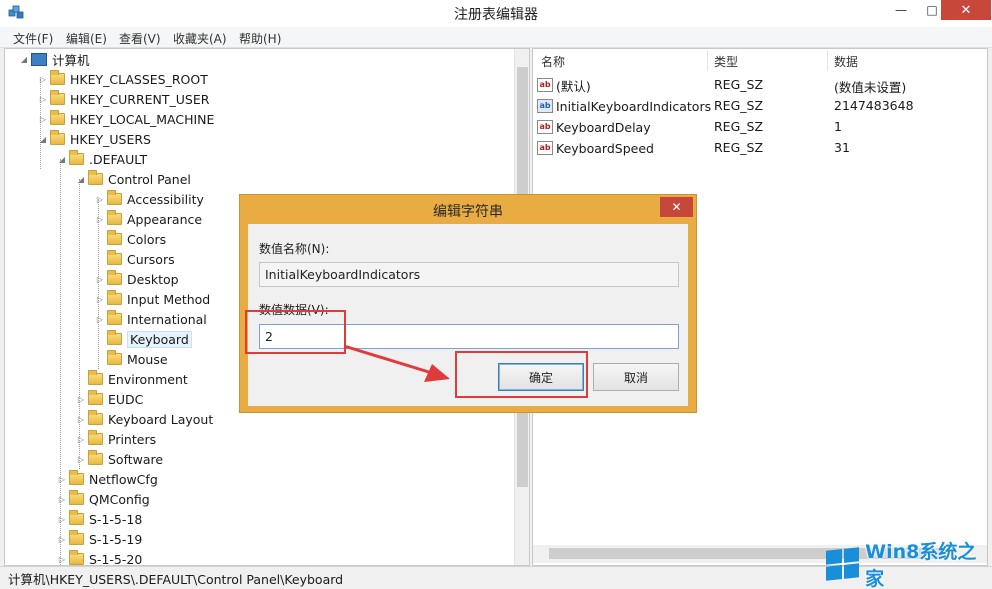 The height and width of the screenshot is (589, 992). Describe the element at coordinates (496, 37) in the screenshot. I see `menu-bar: 文件(F) 编辑(E) 查看(V) 收藏夹(A) 帮助(H)` at that location.